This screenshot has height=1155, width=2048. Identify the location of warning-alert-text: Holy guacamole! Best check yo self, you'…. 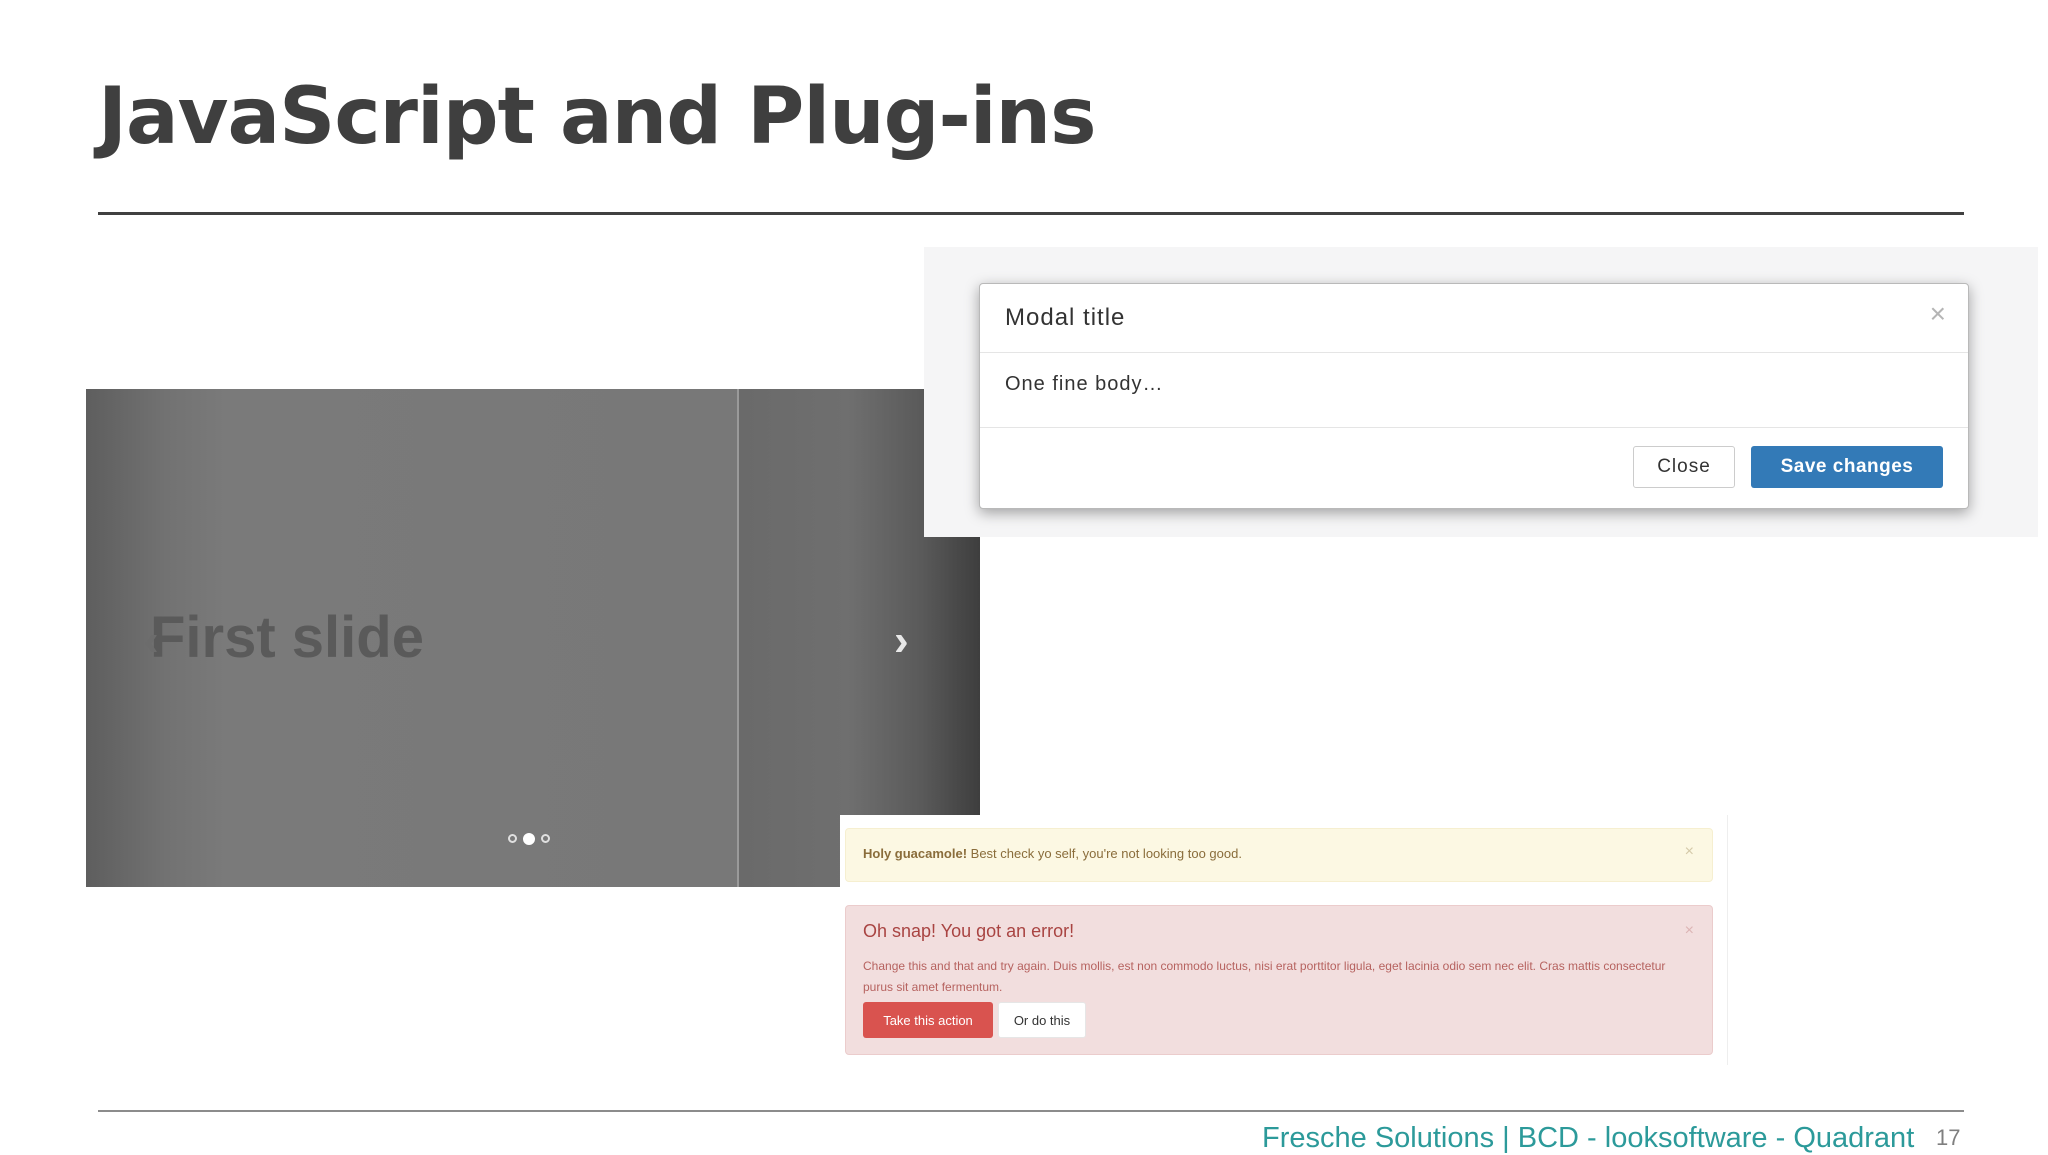
(1052, 853).